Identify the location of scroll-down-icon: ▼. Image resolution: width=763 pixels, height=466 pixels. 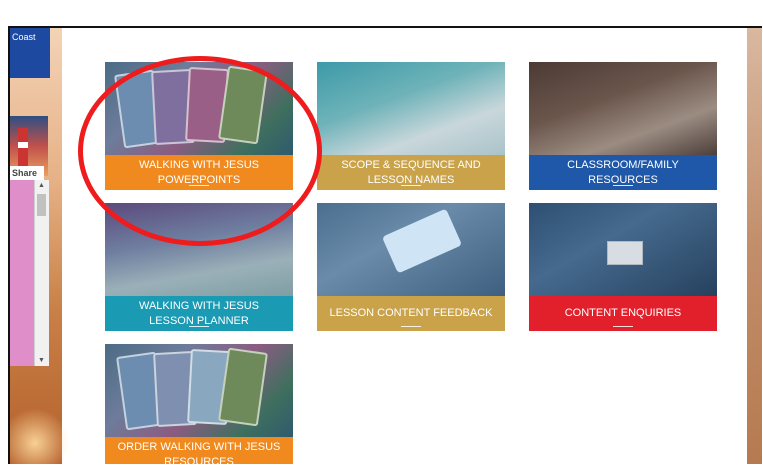
(41, 360).